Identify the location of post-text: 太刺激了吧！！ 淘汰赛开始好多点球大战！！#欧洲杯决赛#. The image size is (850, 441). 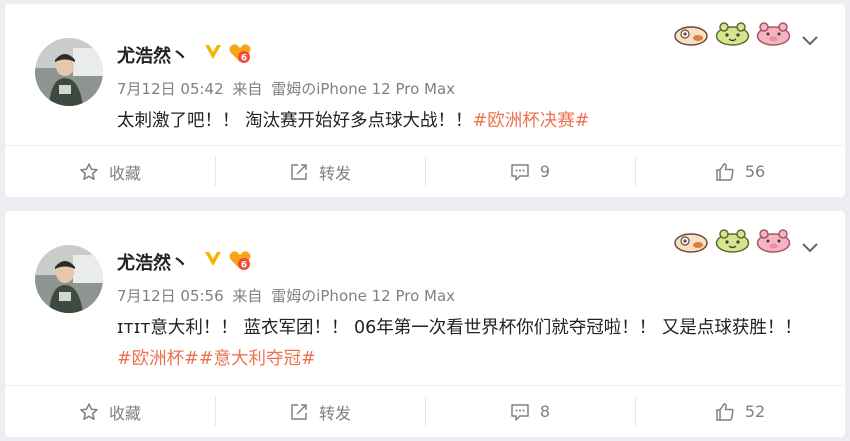
(467, 121).